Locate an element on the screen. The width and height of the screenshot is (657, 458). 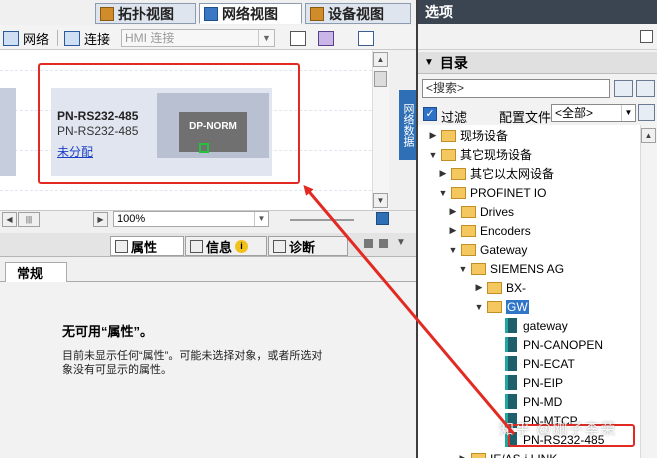
tree-item: ▶ Drives is located at coordinates (480, 211).